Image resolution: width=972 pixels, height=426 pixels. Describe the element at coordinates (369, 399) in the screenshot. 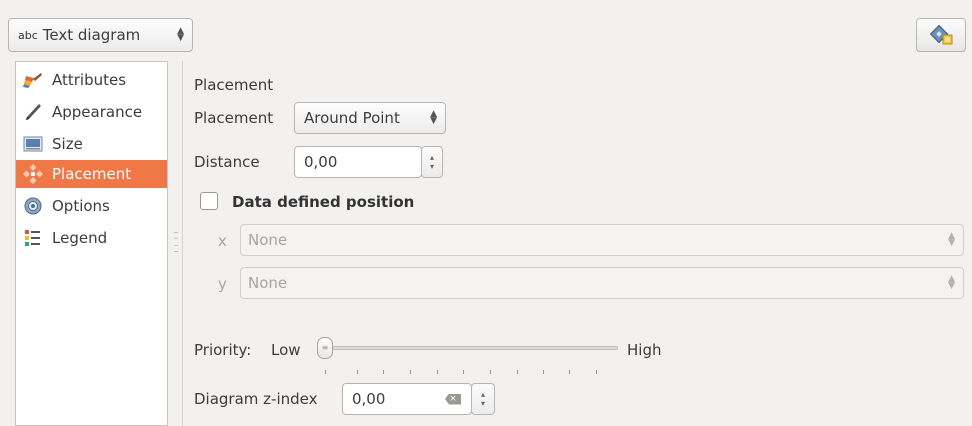

I see `zindex-value: 0,00` at that location.